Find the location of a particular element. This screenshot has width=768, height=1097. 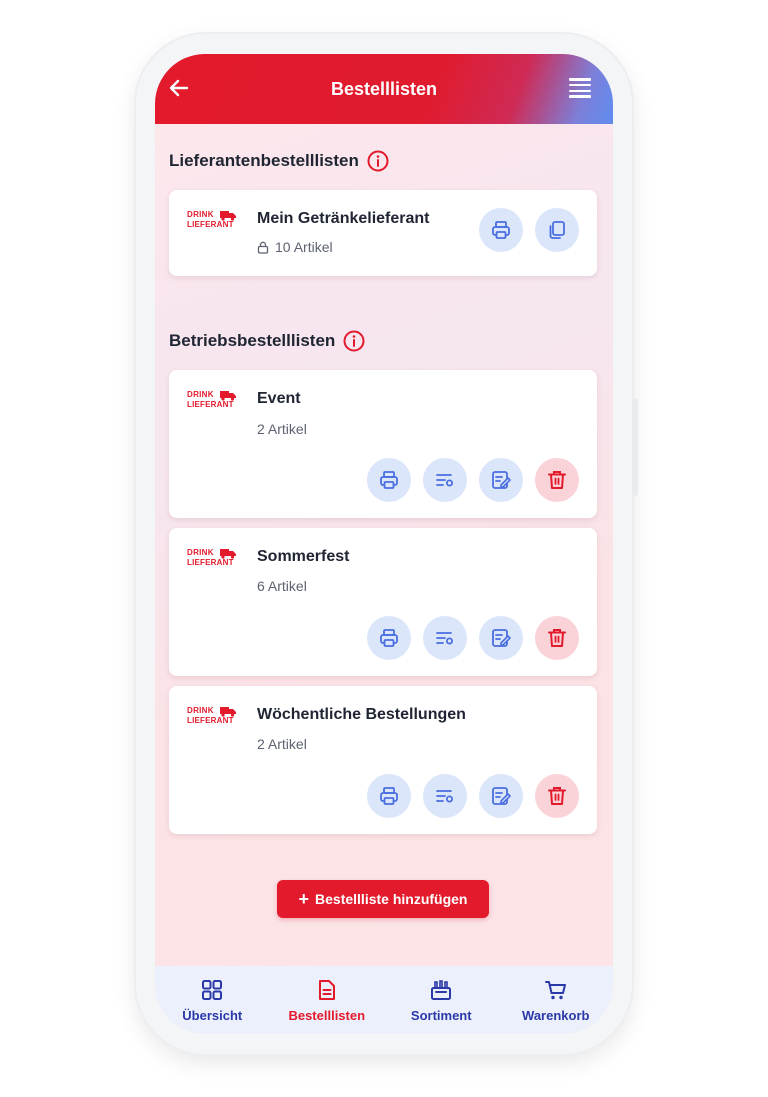

document-icon is located at coordinates (327, 990).